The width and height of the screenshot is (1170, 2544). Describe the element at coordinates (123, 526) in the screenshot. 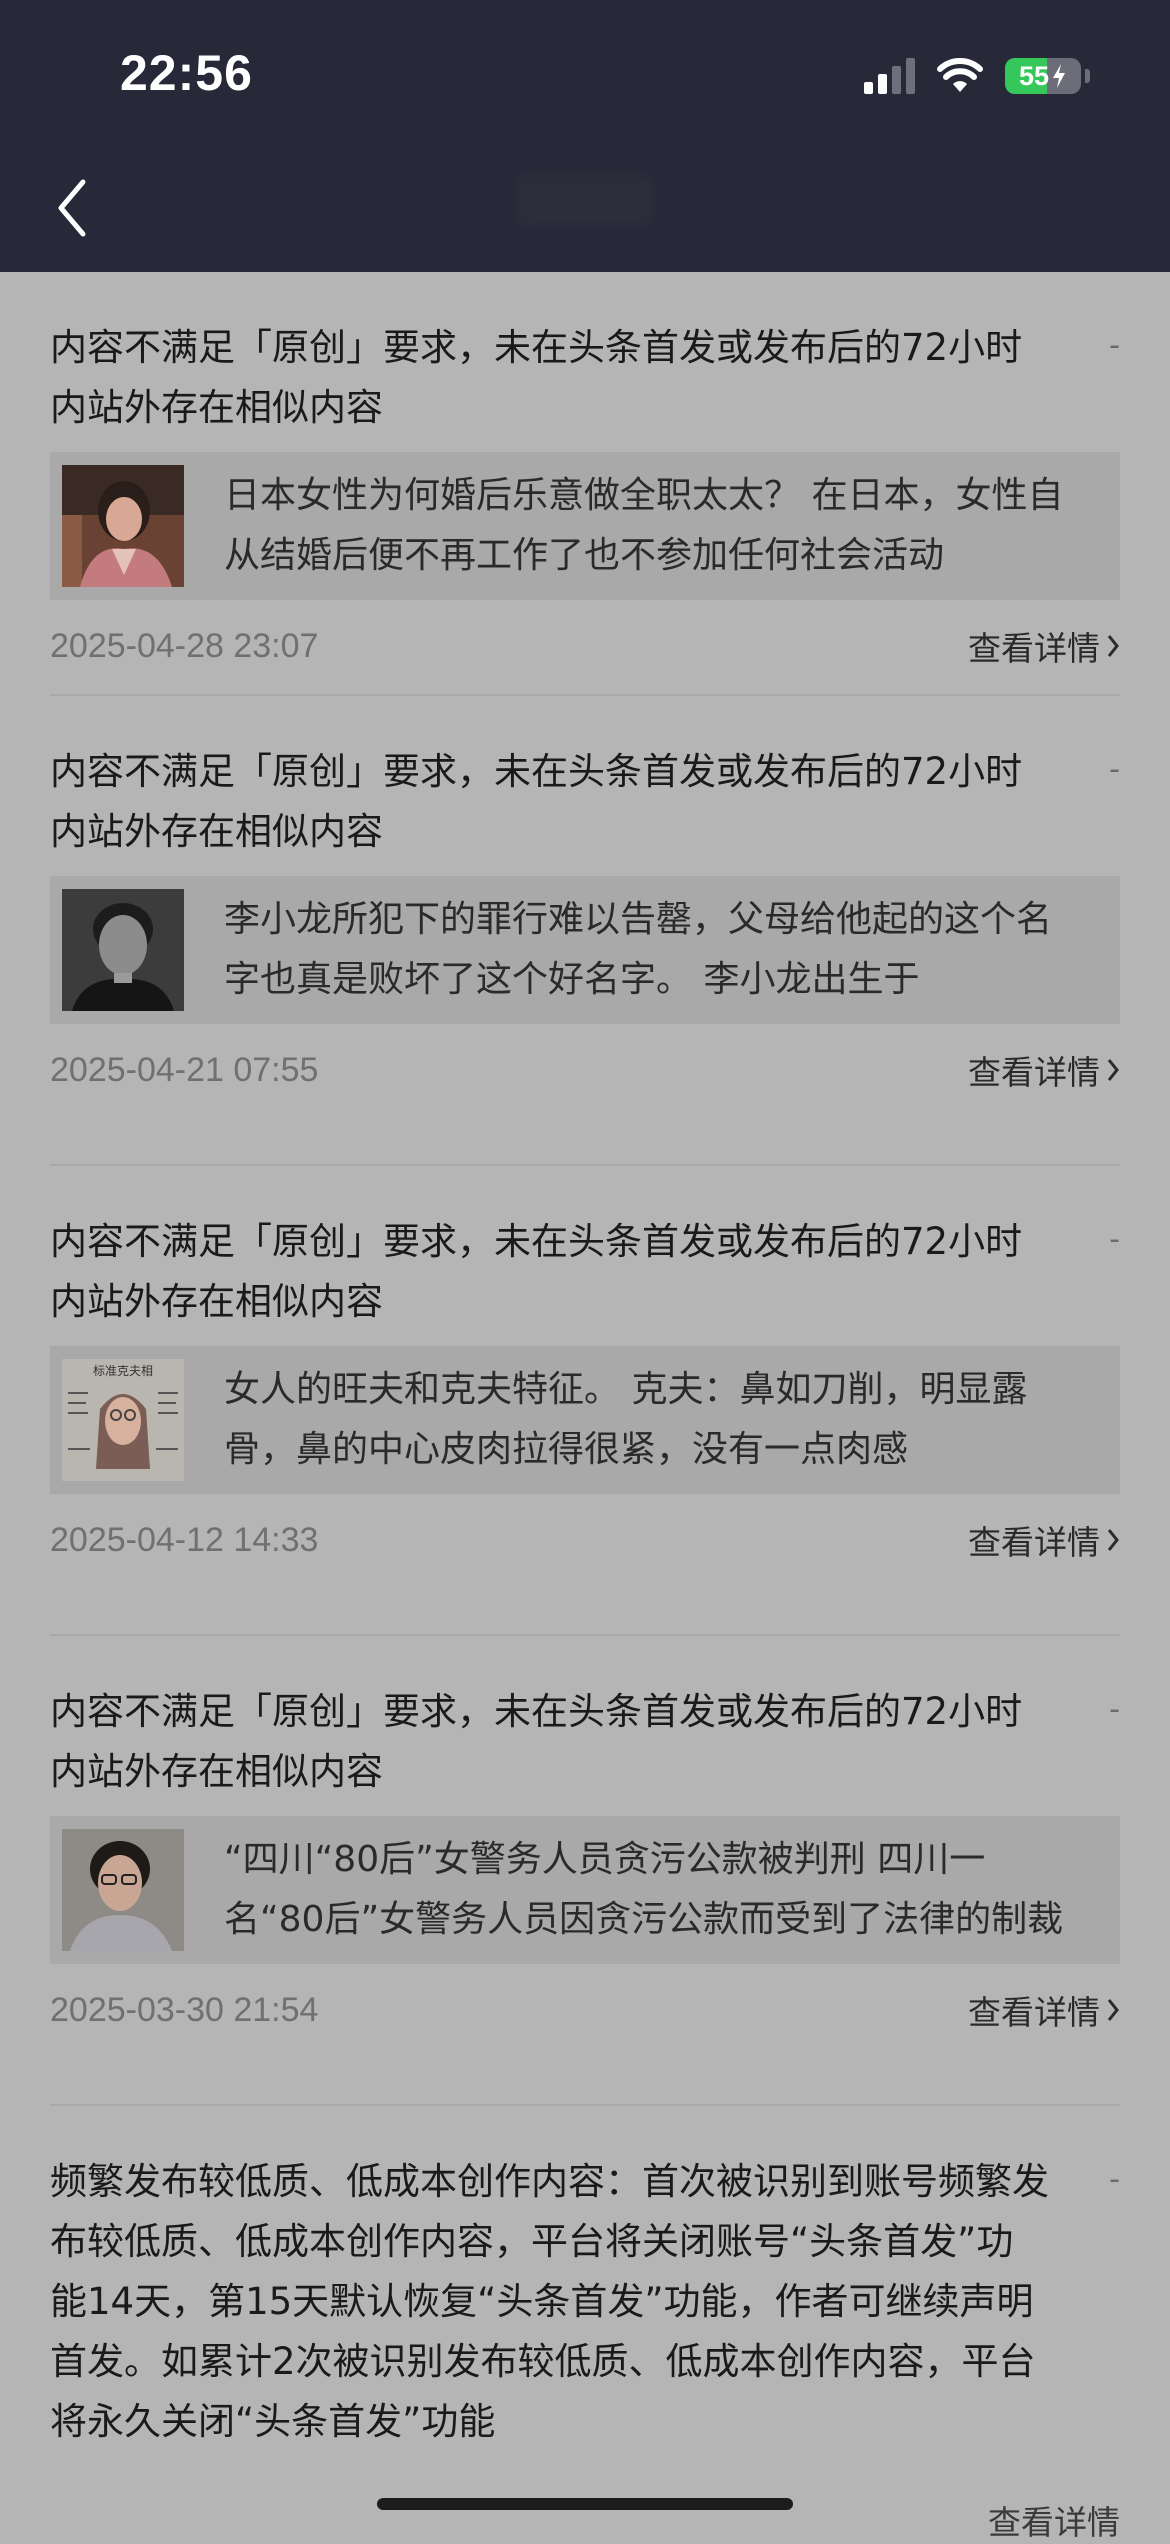

I see `woman-in-kimono-thumbnail` at that location.